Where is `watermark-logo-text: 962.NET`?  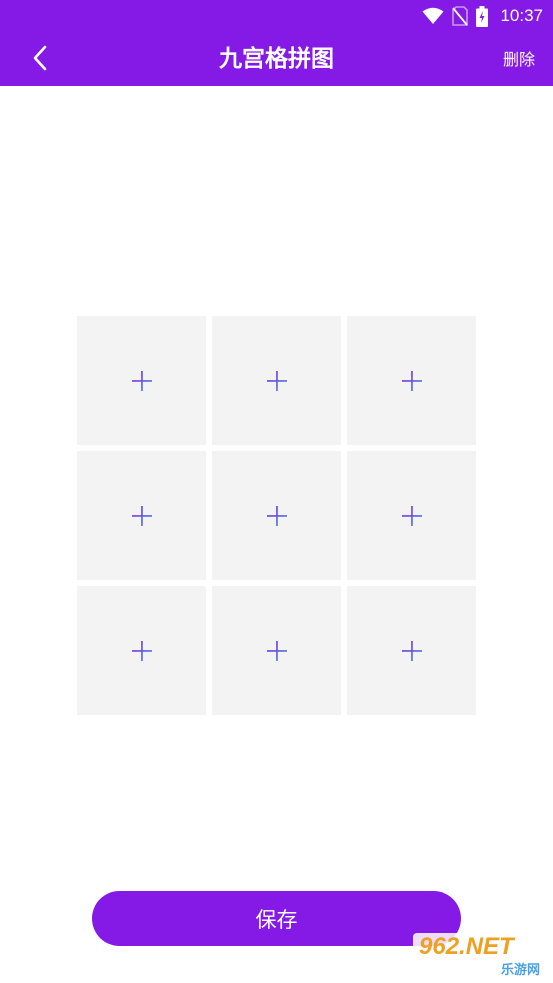
watermark-logo-text: 962.NET is located at coordinates (466, 946).